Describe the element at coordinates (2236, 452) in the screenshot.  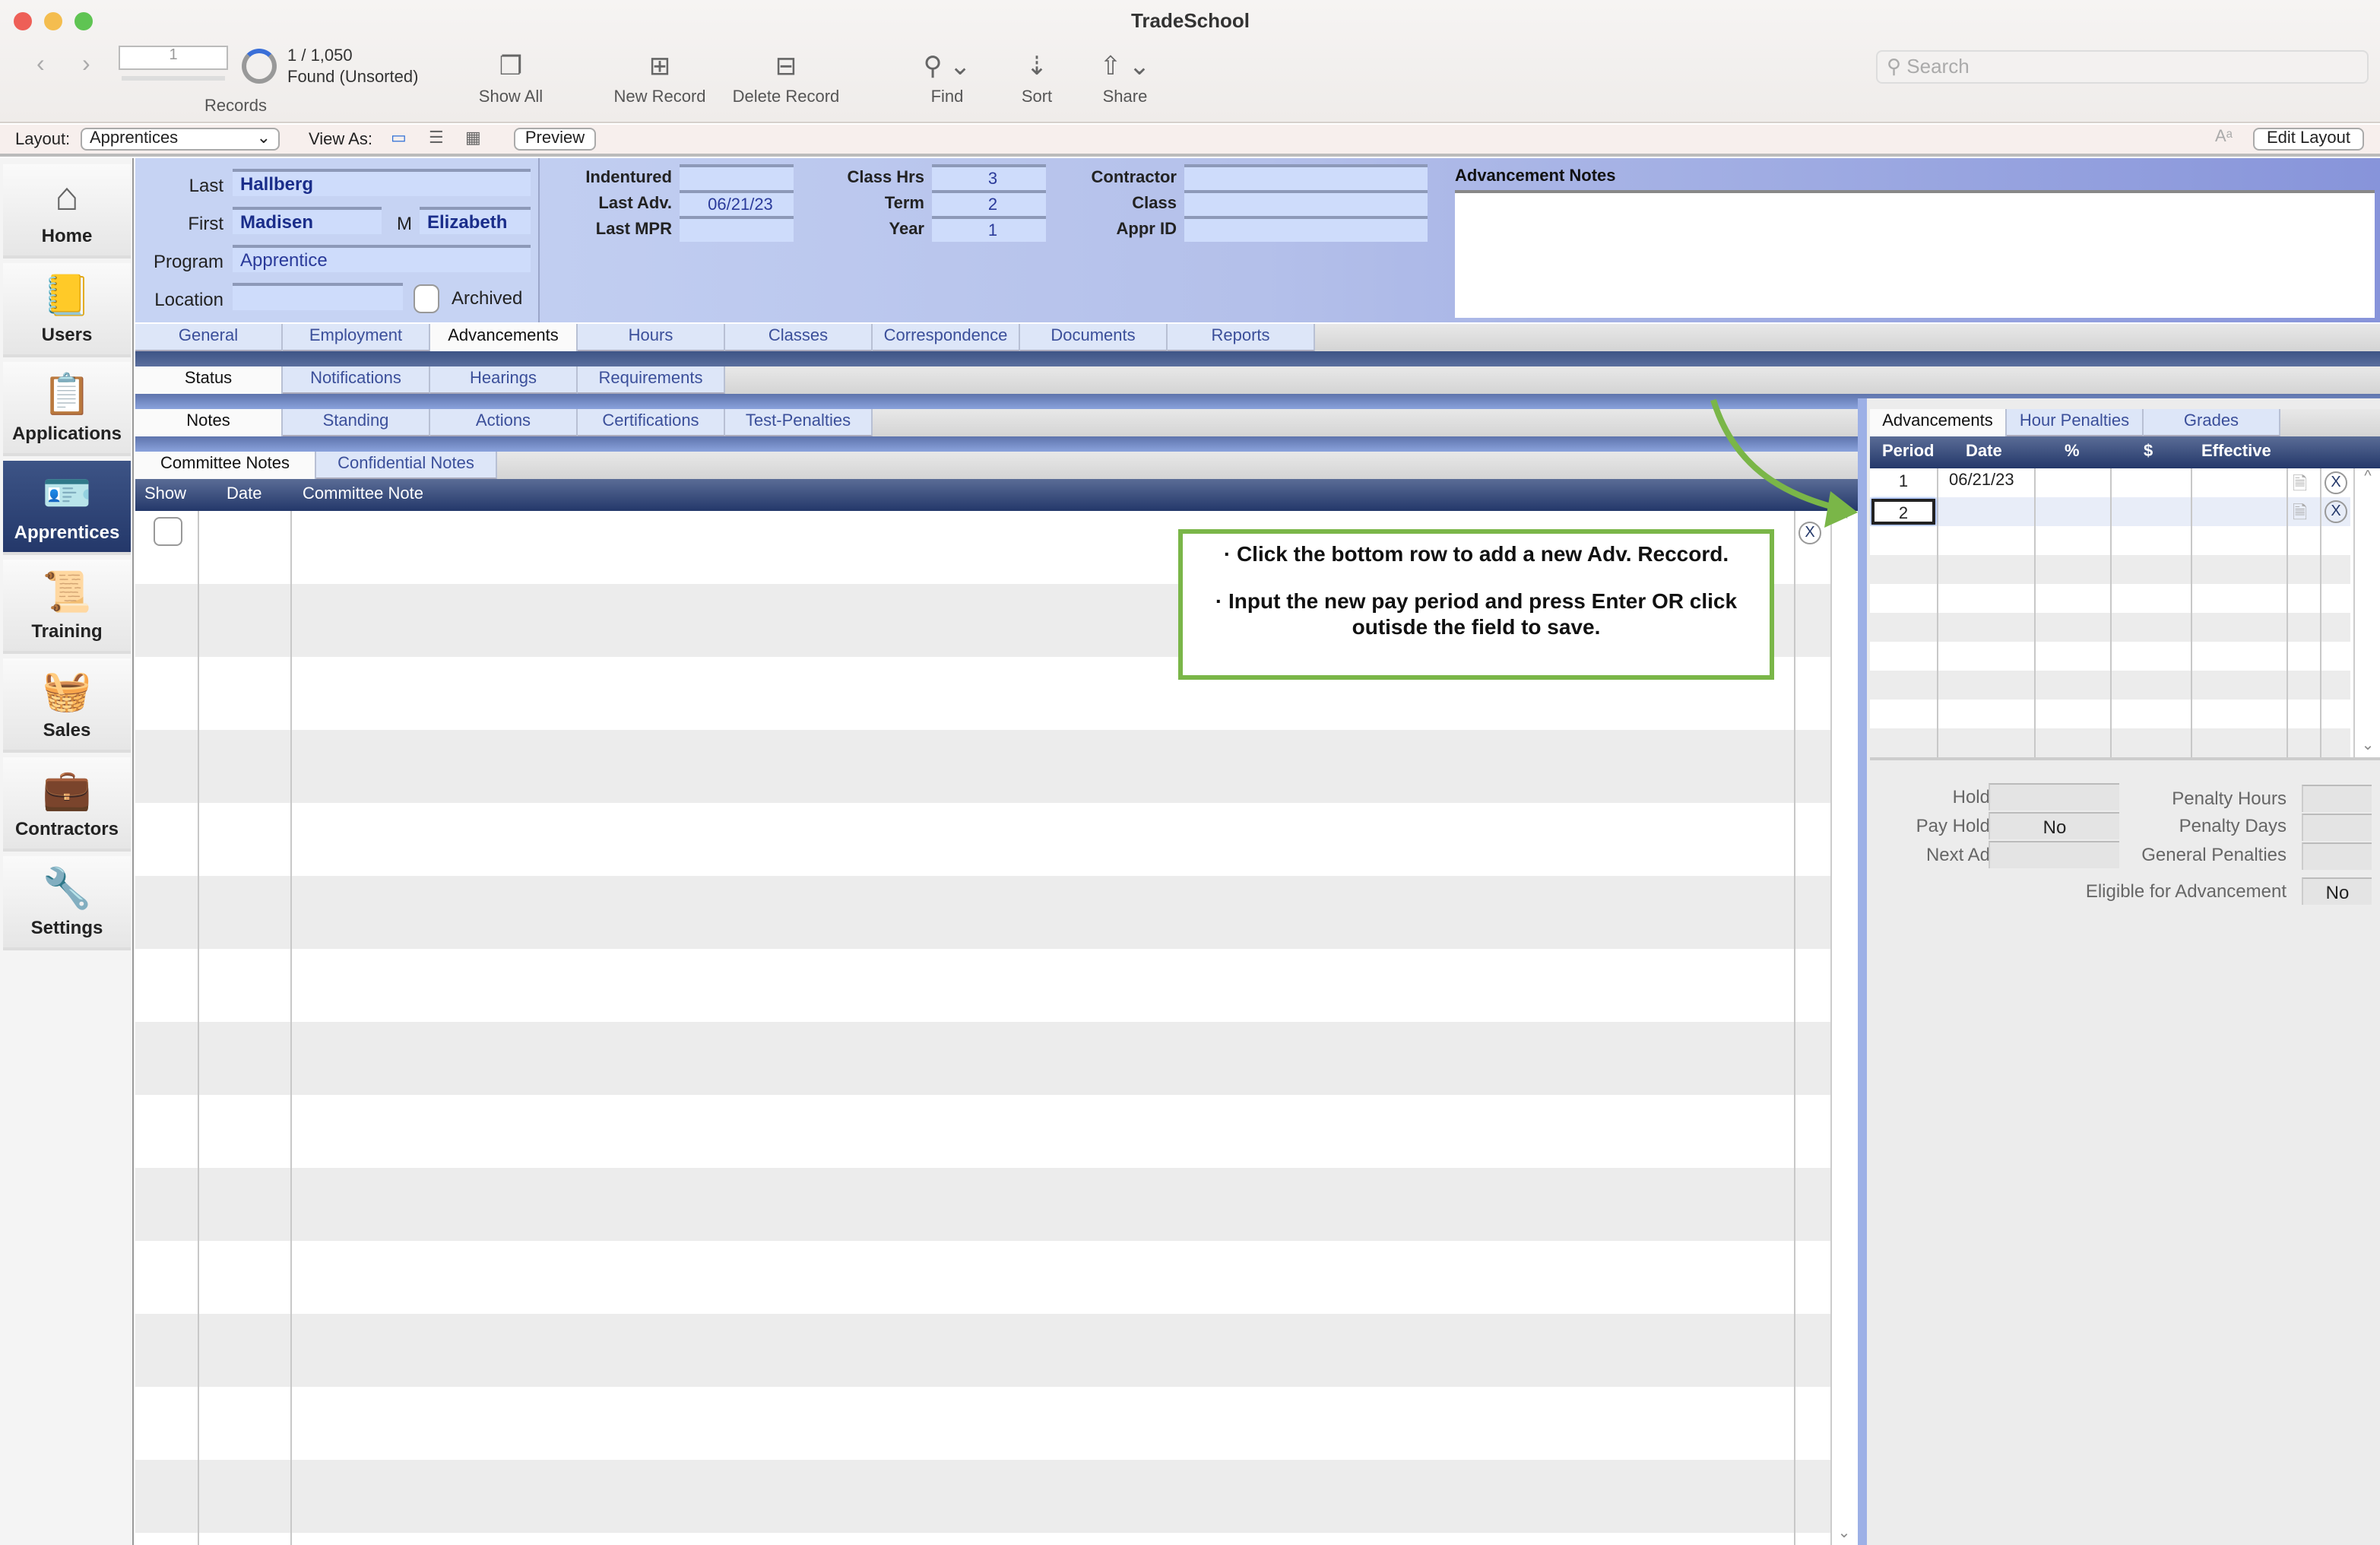
I see `column-effective: Effective` at that location.